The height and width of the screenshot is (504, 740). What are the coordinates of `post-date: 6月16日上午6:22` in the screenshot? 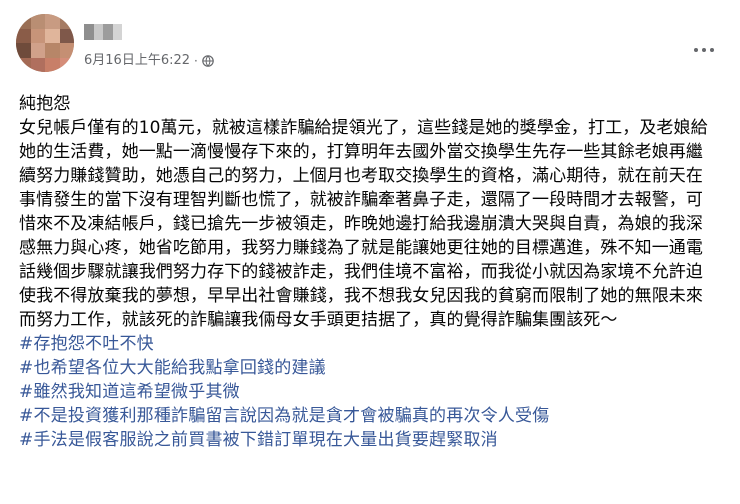 It's located at (137, 61).